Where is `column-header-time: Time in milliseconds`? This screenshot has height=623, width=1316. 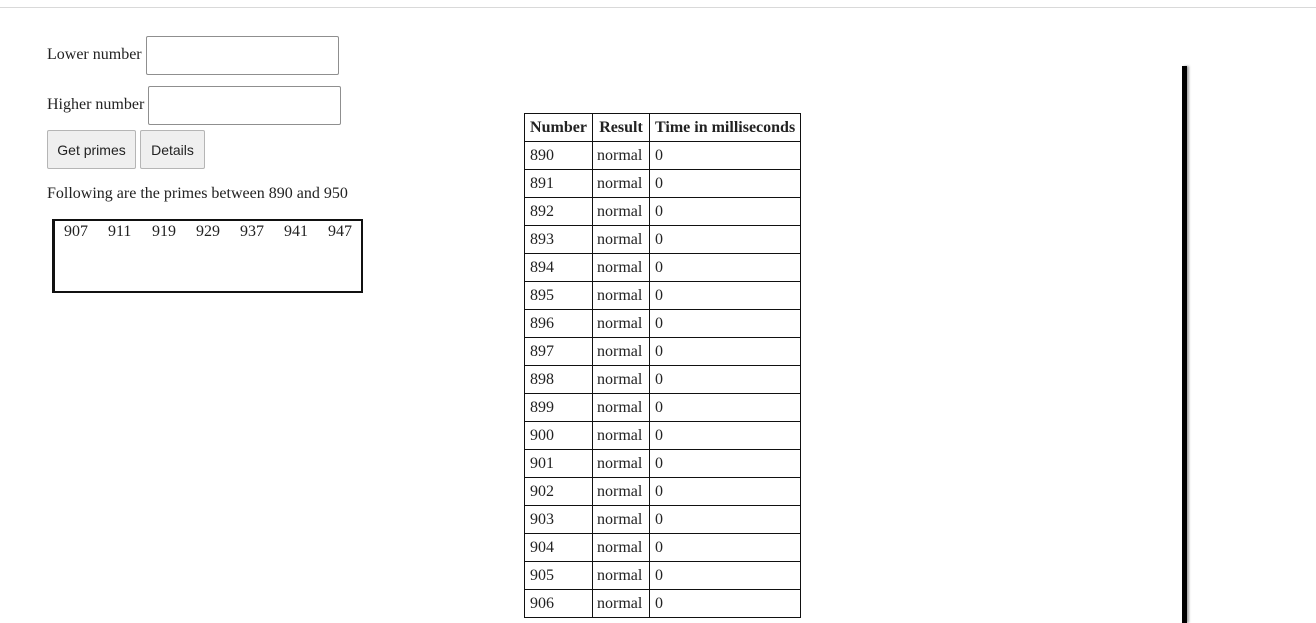 column-header-time: Time in milliseconds is located at coordinates (725, 127).